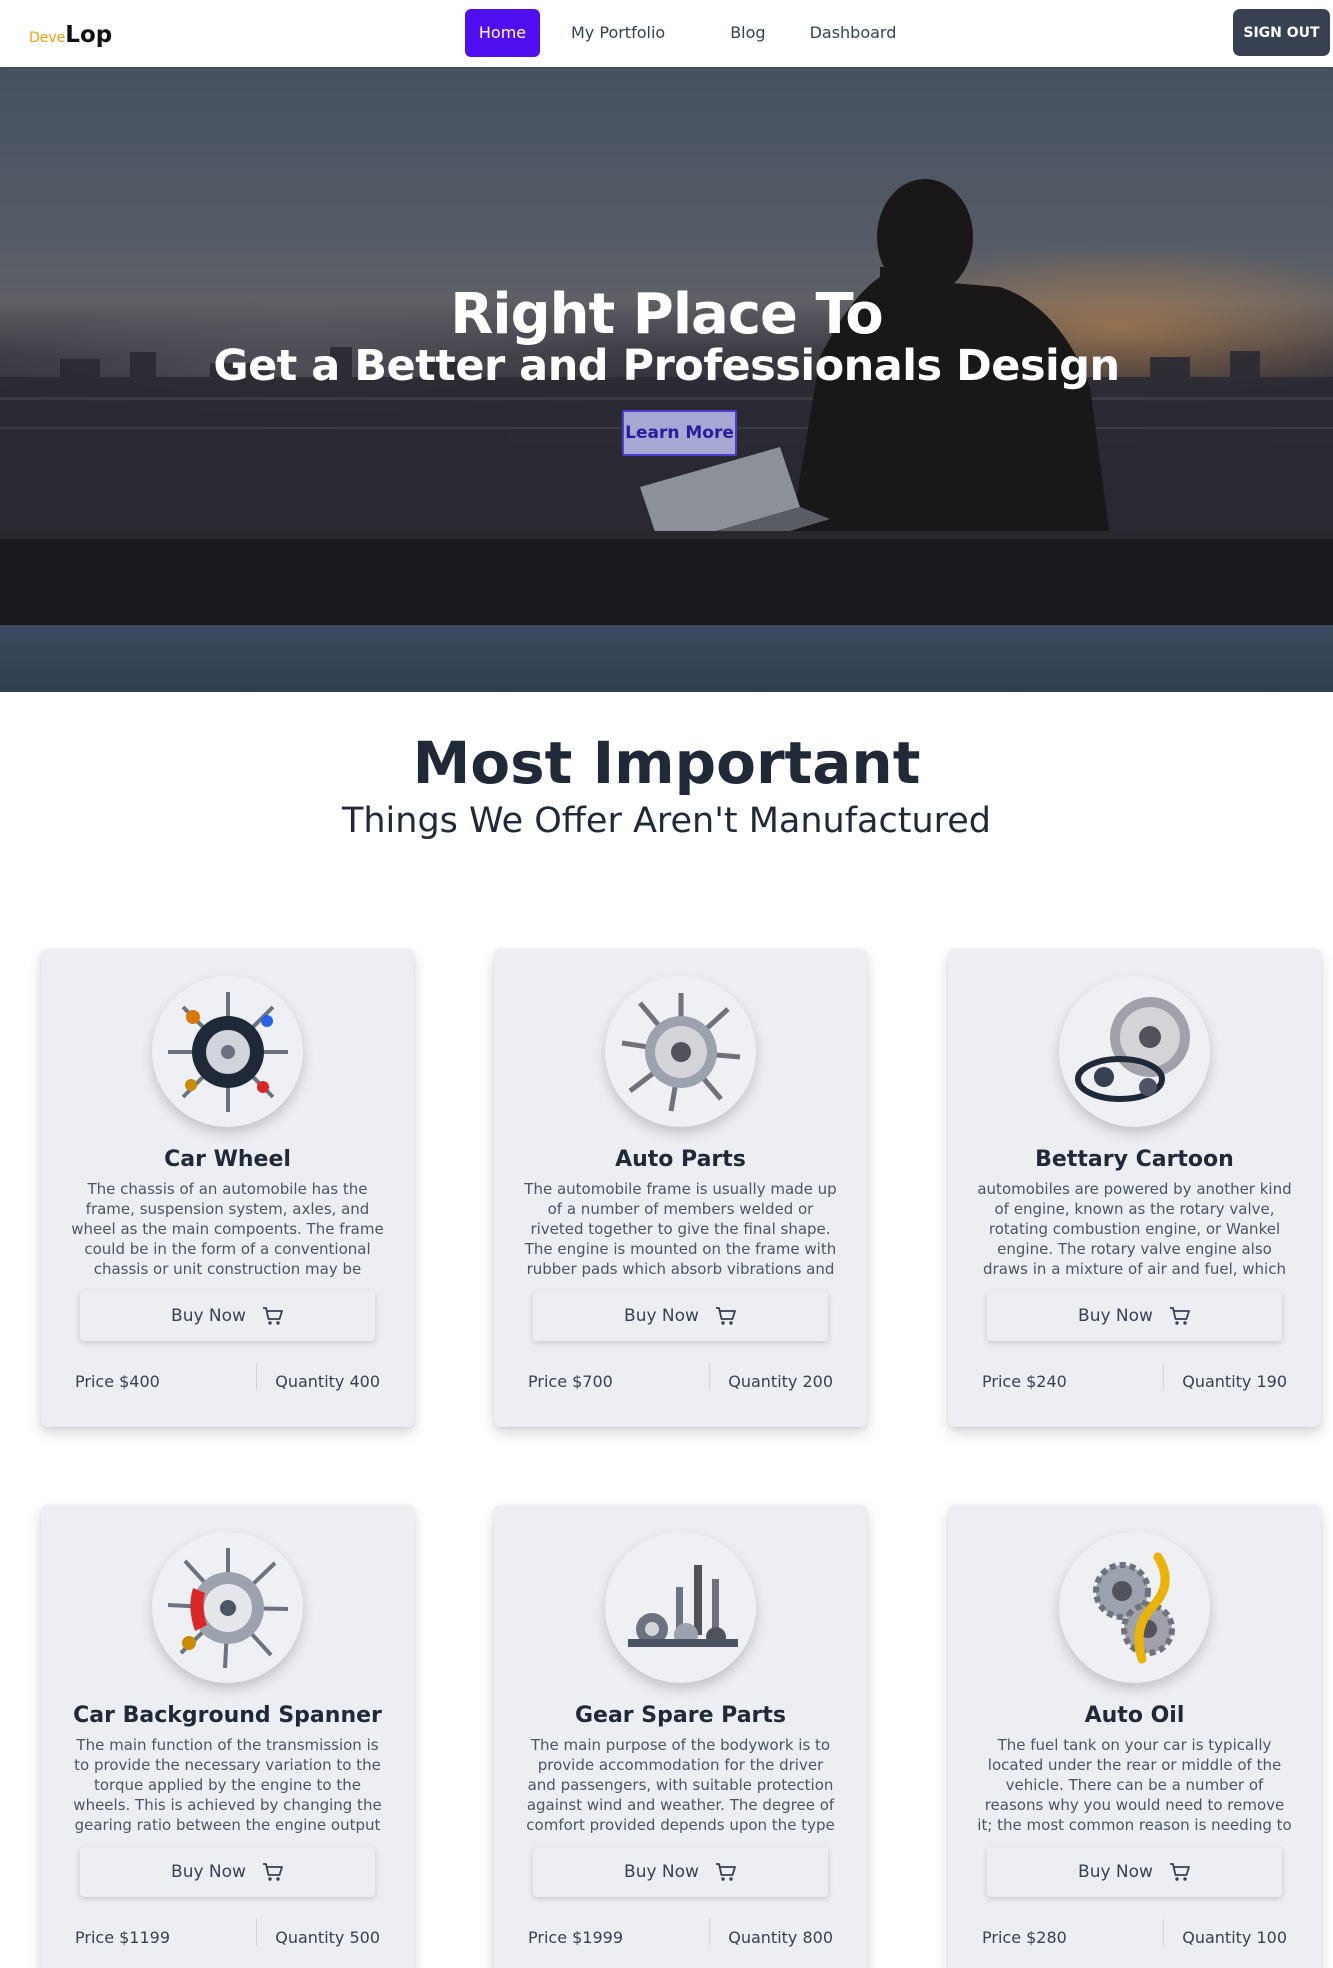  I want to click on section-title: Most Important, so click(666, 763).